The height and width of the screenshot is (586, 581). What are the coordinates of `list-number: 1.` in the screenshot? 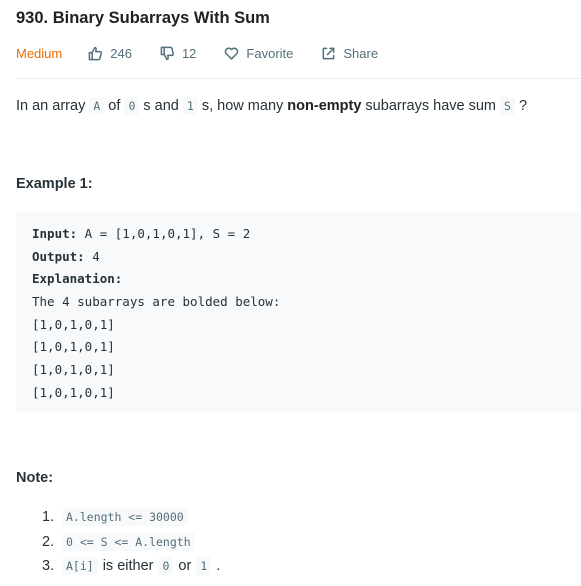 It's located at (48, 517).